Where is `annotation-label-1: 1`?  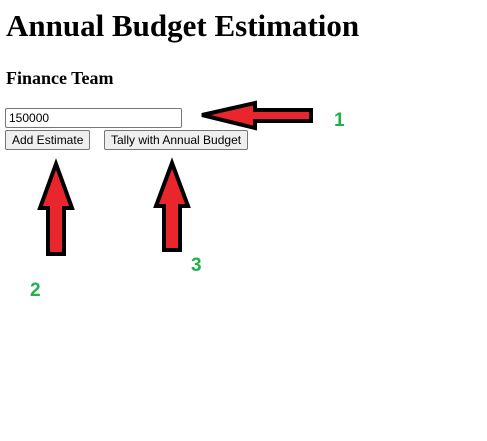
annotation-label-1: 1 is located at coordinates (339, 120).